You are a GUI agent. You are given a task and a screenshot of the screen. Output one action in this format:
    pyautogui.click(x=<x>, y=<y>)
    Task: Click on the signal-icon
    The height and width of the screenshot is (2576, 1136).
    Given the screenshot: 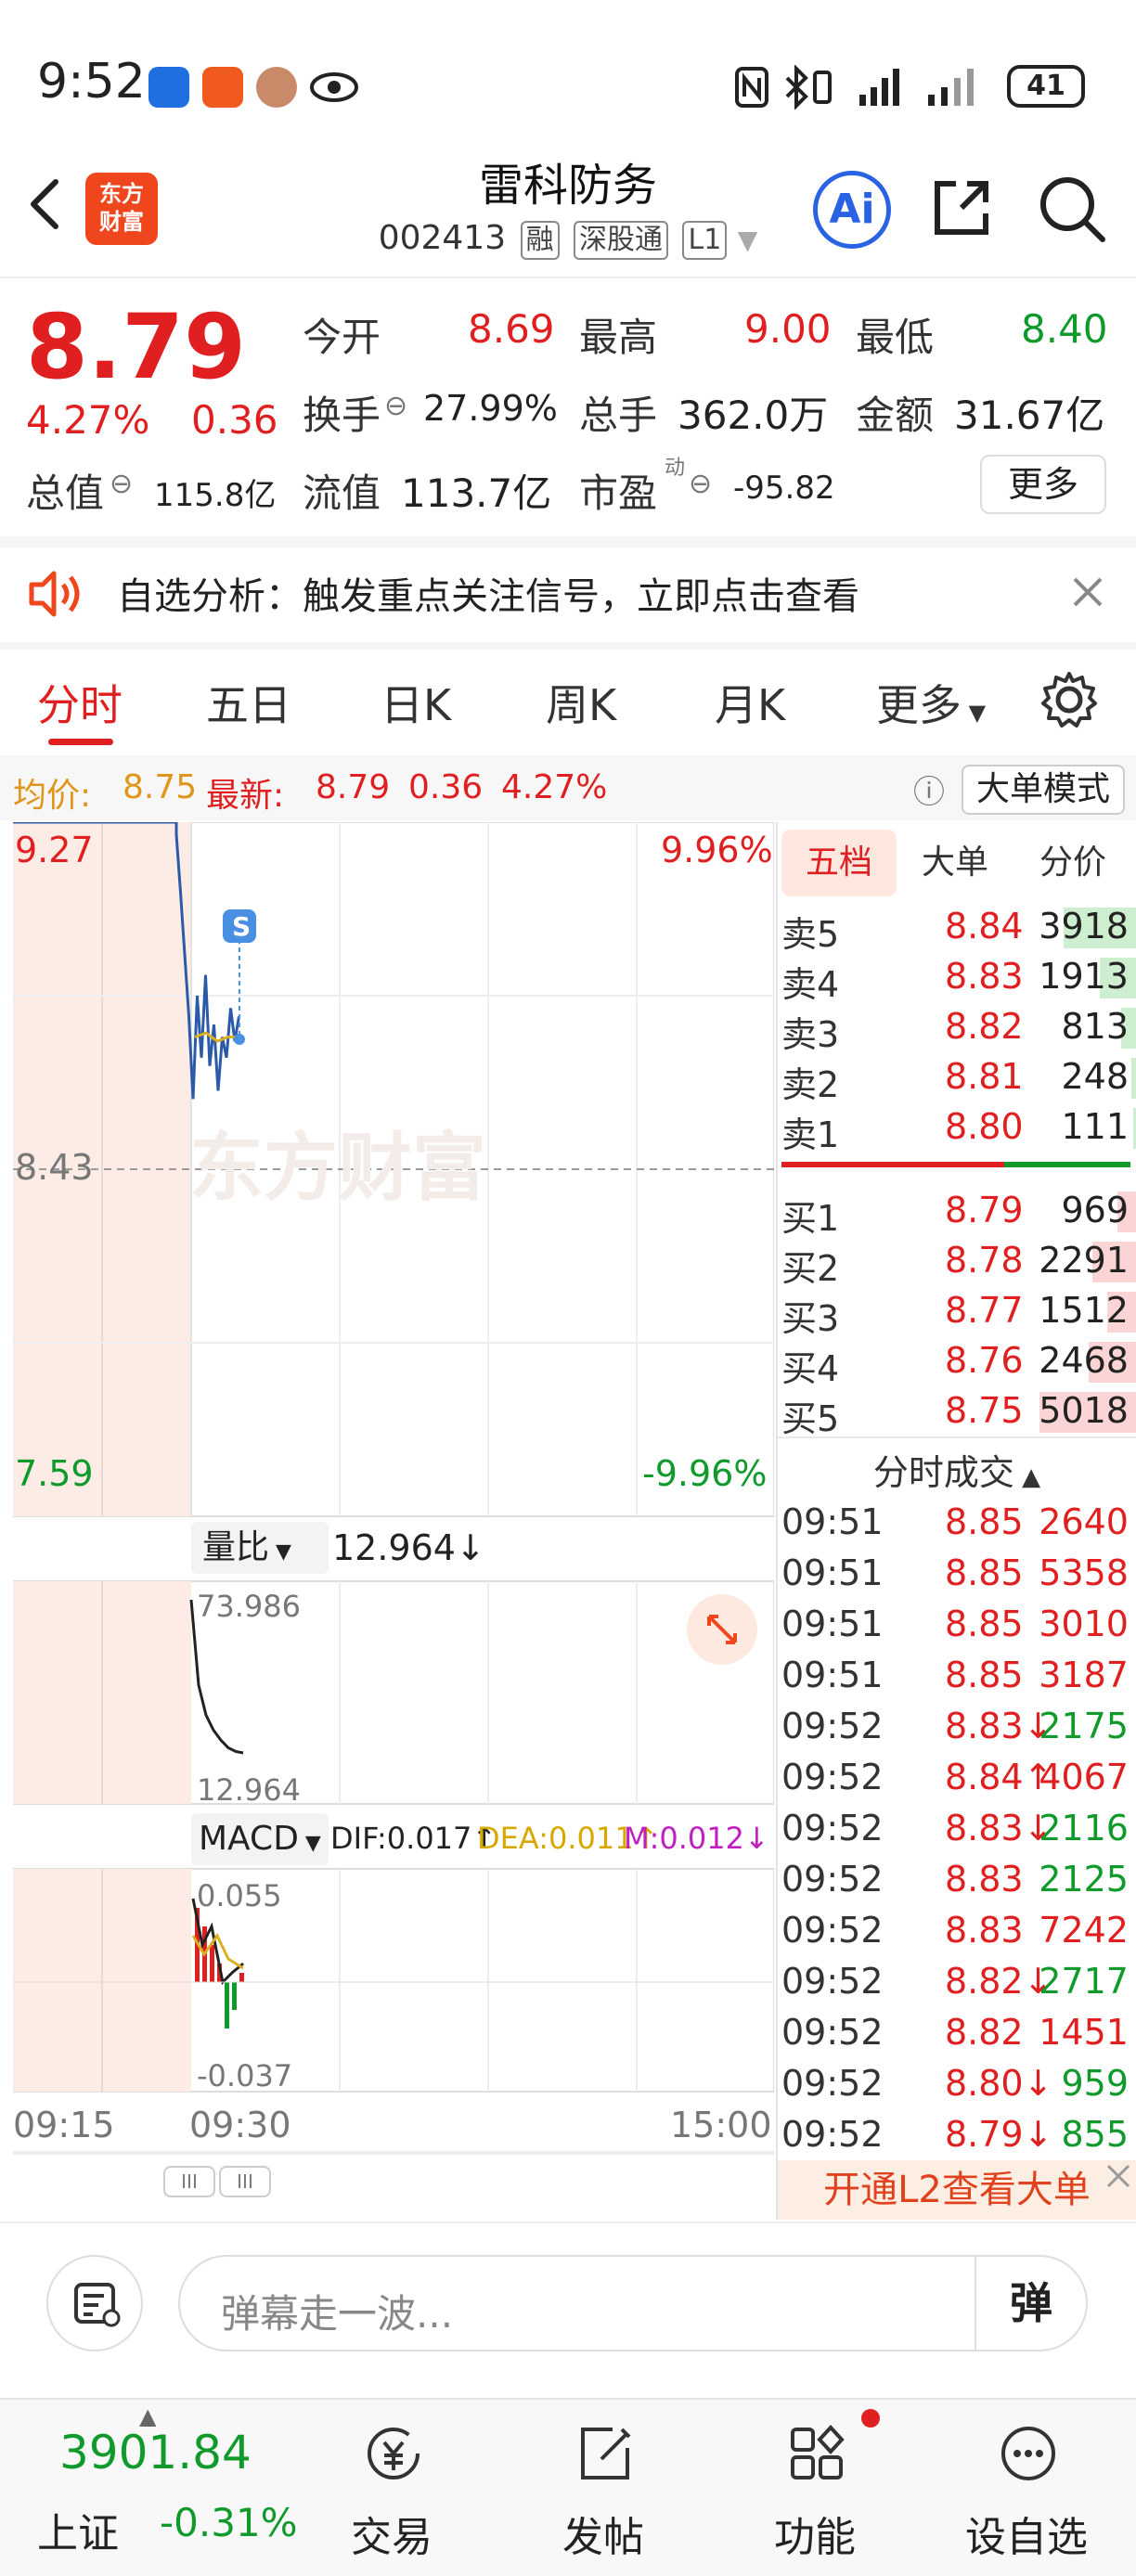 What is the action you would take?
    pyautogui.click(x=879, y=87)
    